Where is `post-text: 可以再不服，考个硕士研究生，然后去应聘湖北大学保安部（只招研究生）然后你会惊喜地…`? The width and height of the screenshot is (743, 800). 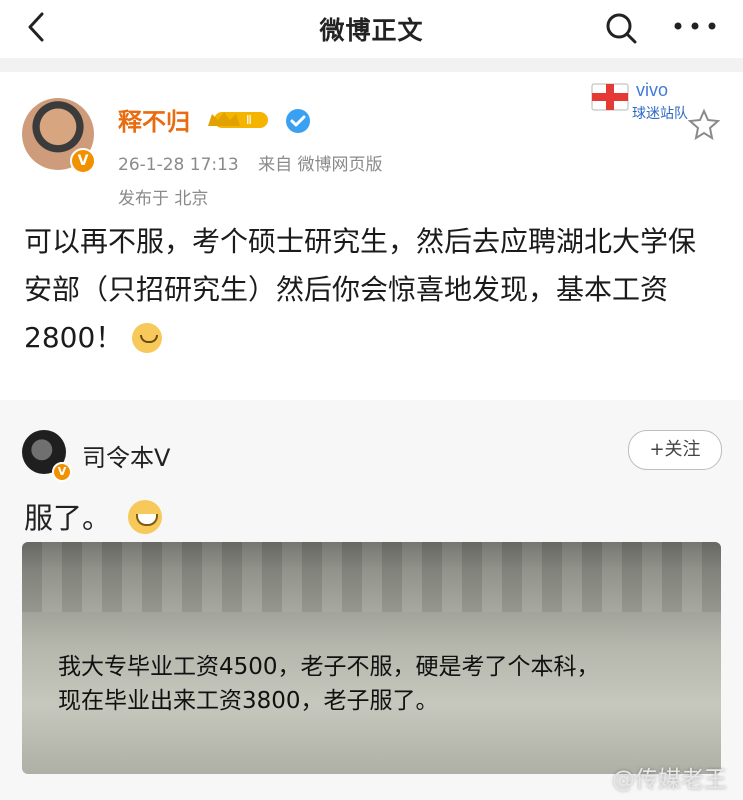 post-text: 可以再不服，考个硕士研究生，然后去应聘湖北大学保安部（只招研究生）然后你会惊喜地… is located at coordinates (360, 289).